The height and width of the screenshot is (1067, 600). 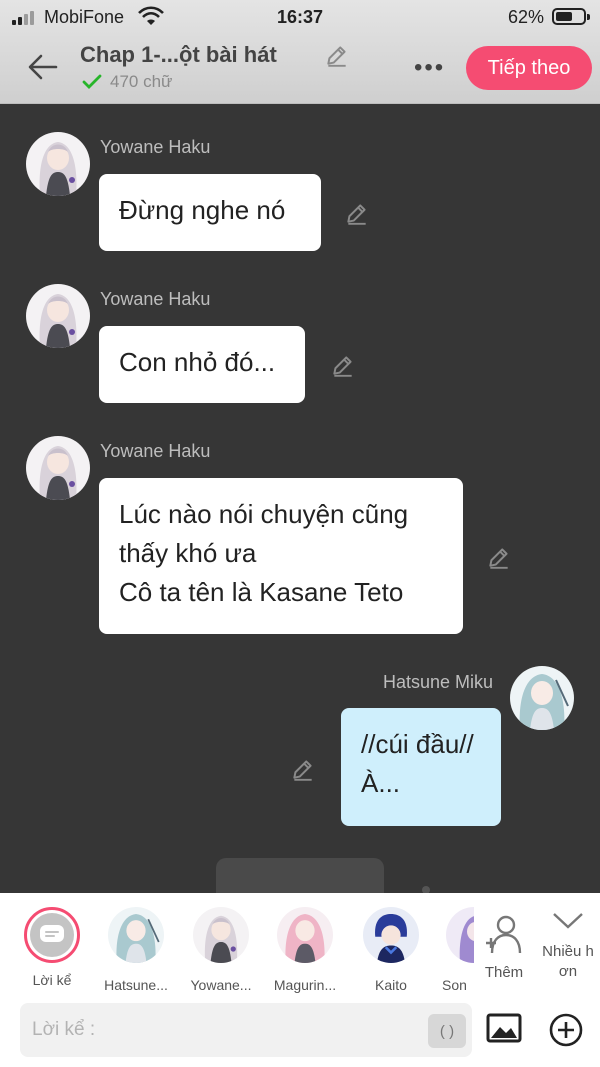 What do you see at coordinates (300, 16) in the screenshot?
I see `status-bar: MobiFone 16:37 62%` at bounding box center [300, 16].